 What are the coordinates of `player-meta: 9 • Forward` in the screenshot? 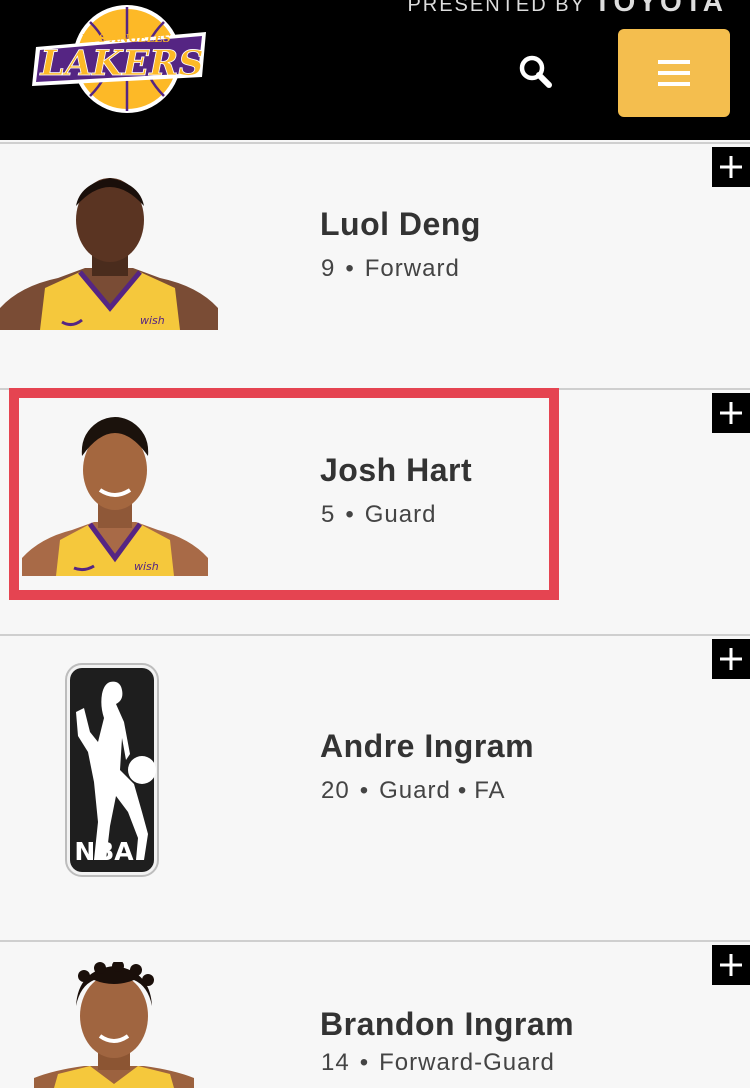 It's located at (390, 268).